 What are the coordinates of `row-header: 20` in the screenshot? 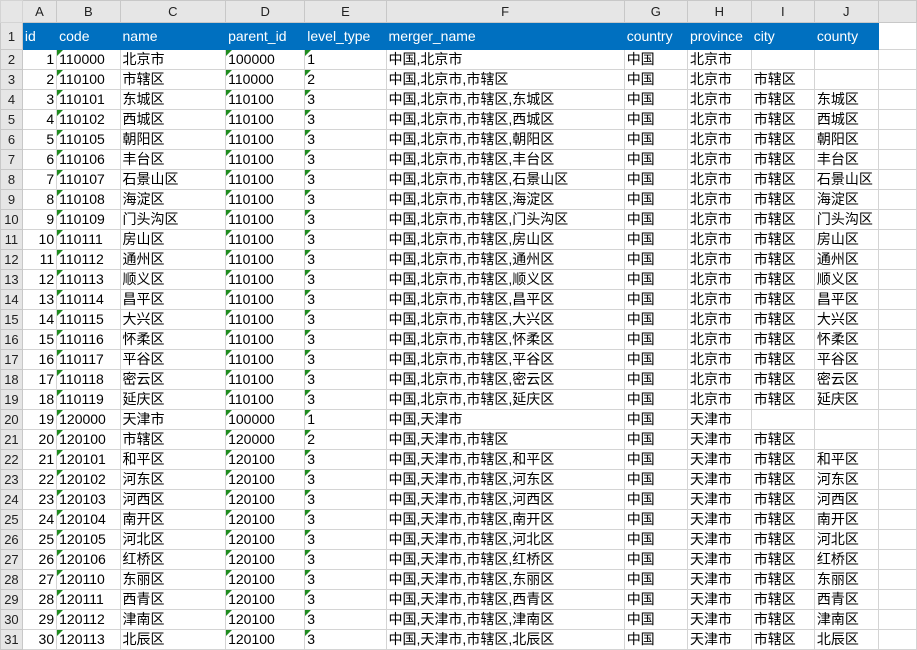 It's located at (11, 419).